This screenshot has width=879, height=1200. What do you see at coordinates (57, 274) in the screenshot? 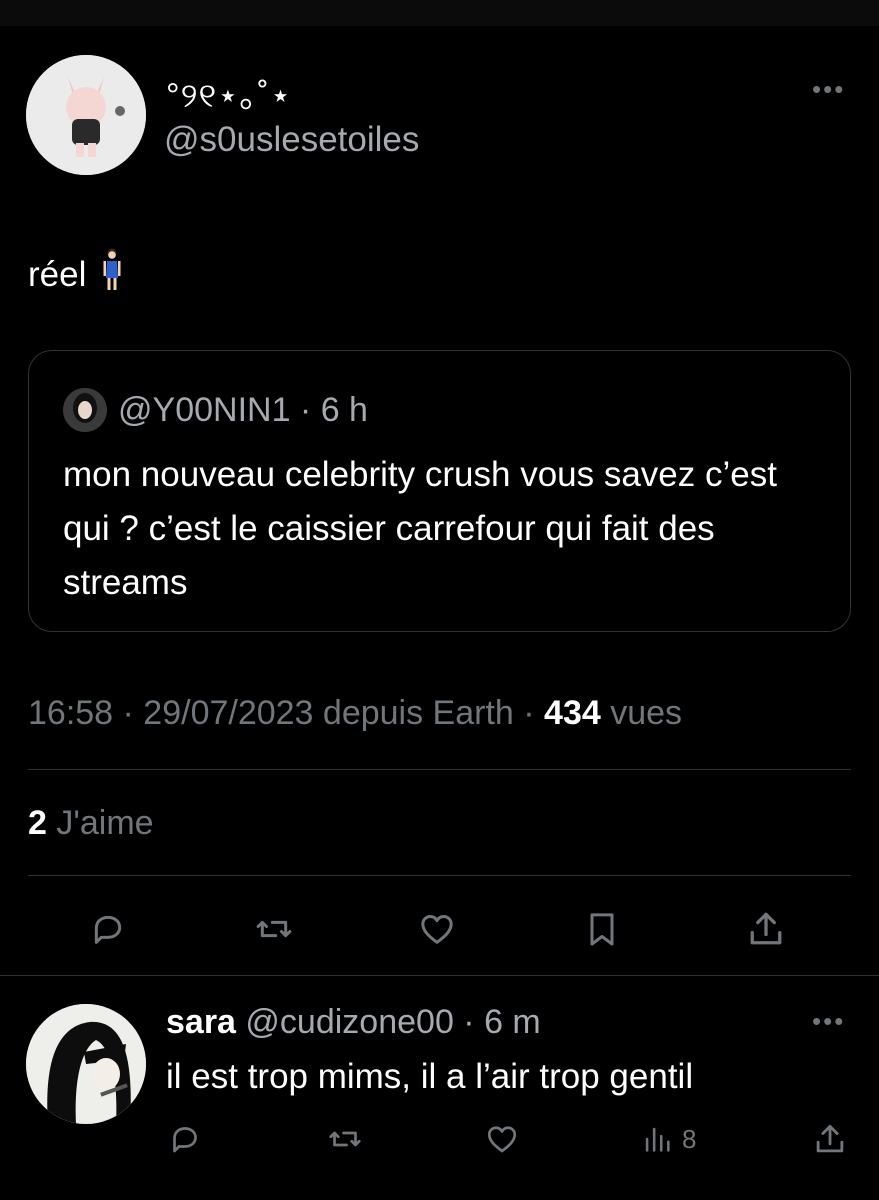
I see `tweet-text-content: réel` at bounding box center [57, 274].